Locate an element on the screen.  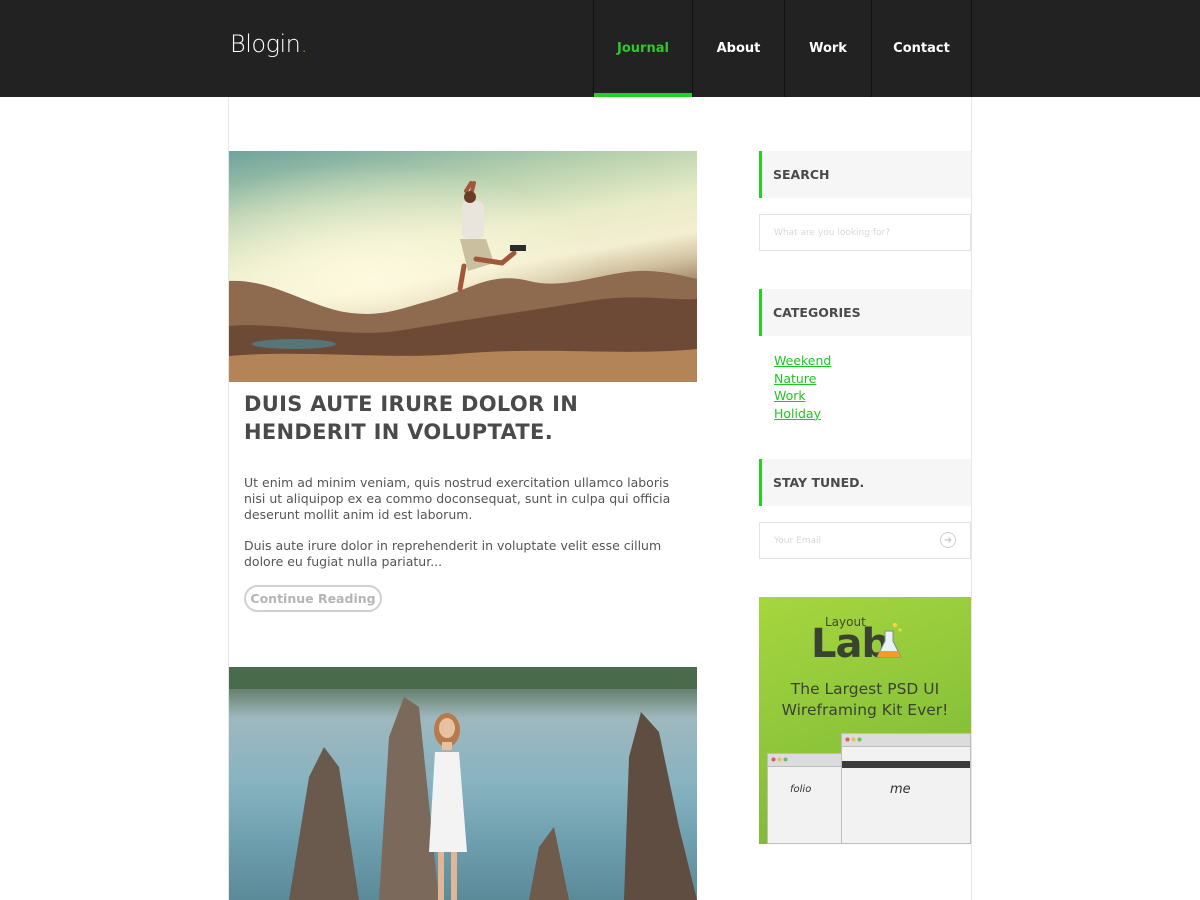
site-logo: Blogin. is located at coordinates (269, 44).